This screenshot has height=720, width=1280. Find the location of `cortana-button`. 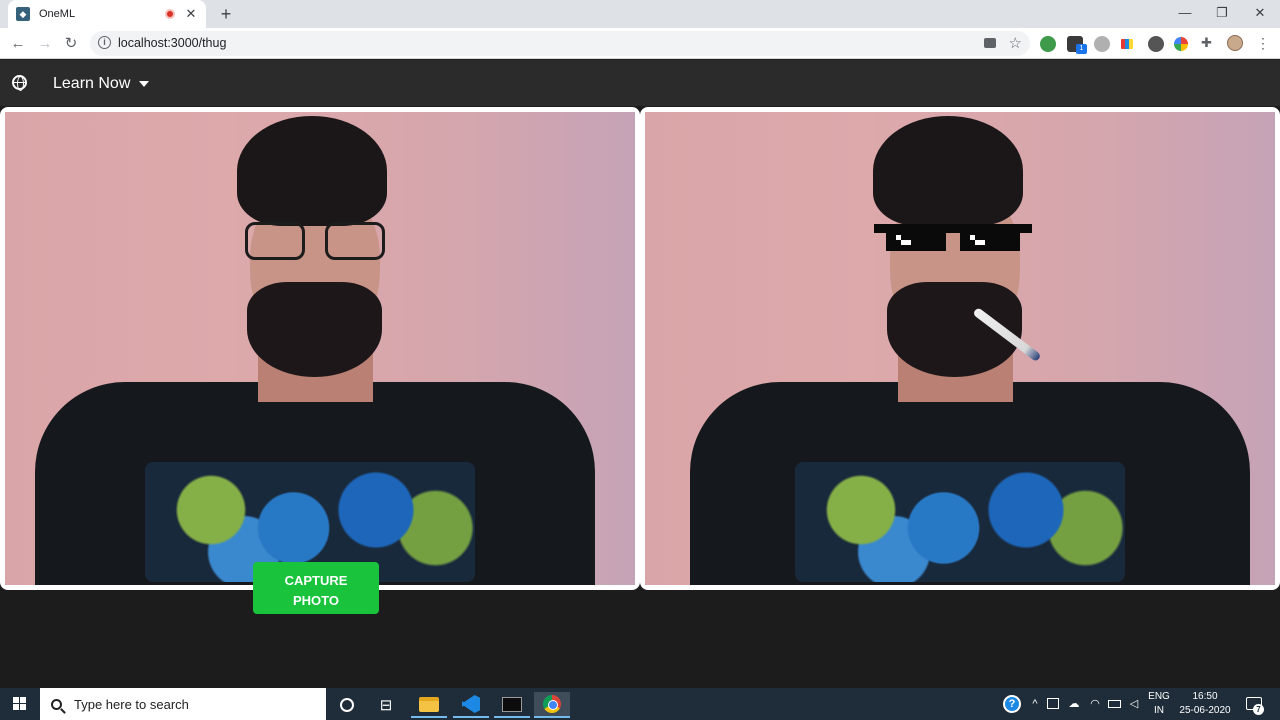

cortana-button is located at coordinates (347, 705).